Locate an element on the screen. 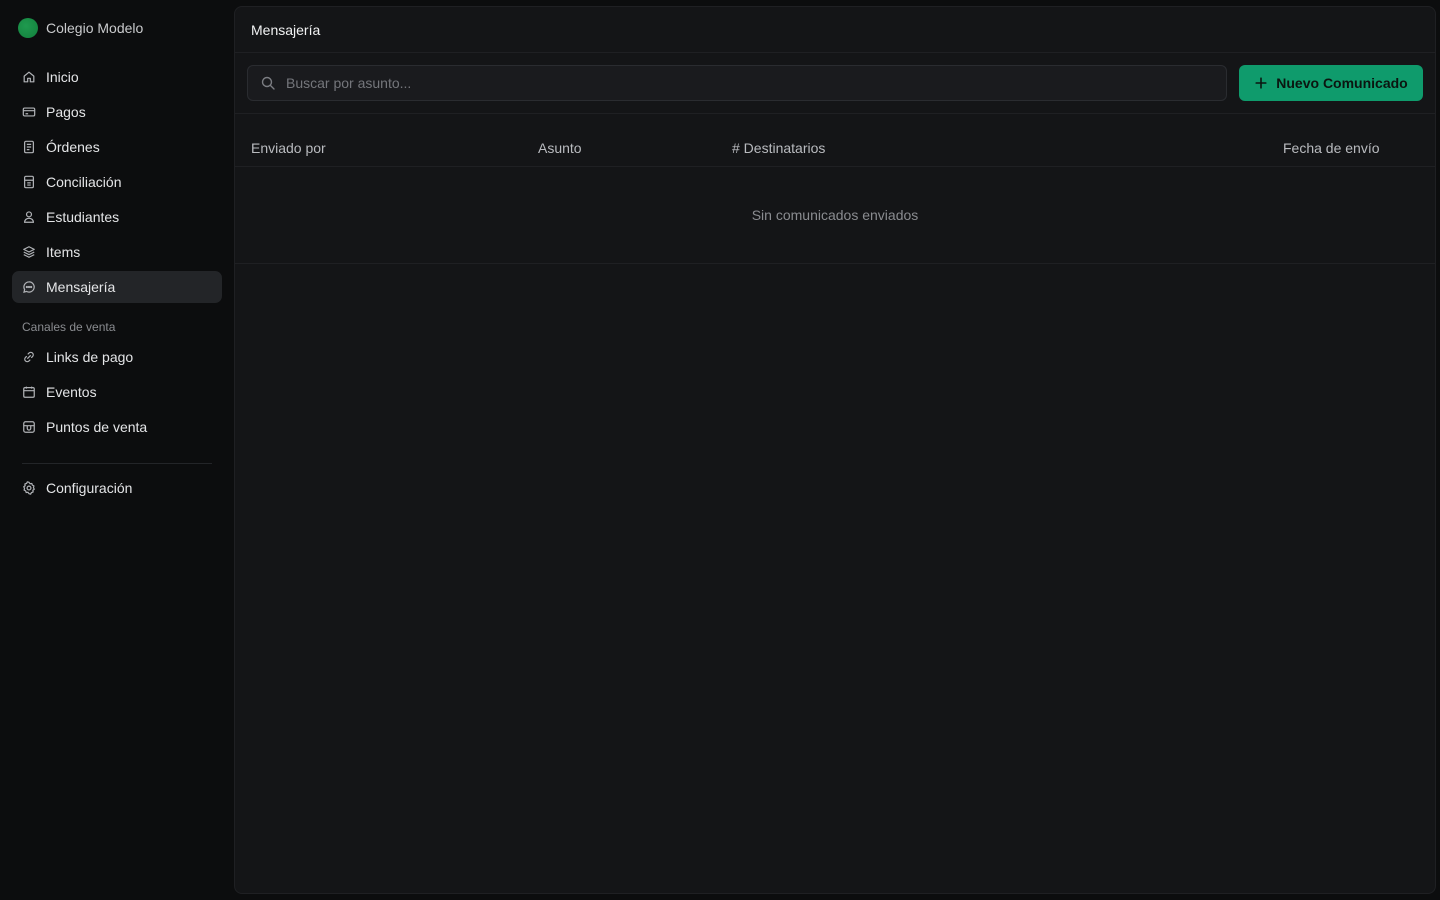  receipt-icon is located at coordinates (29, 182).